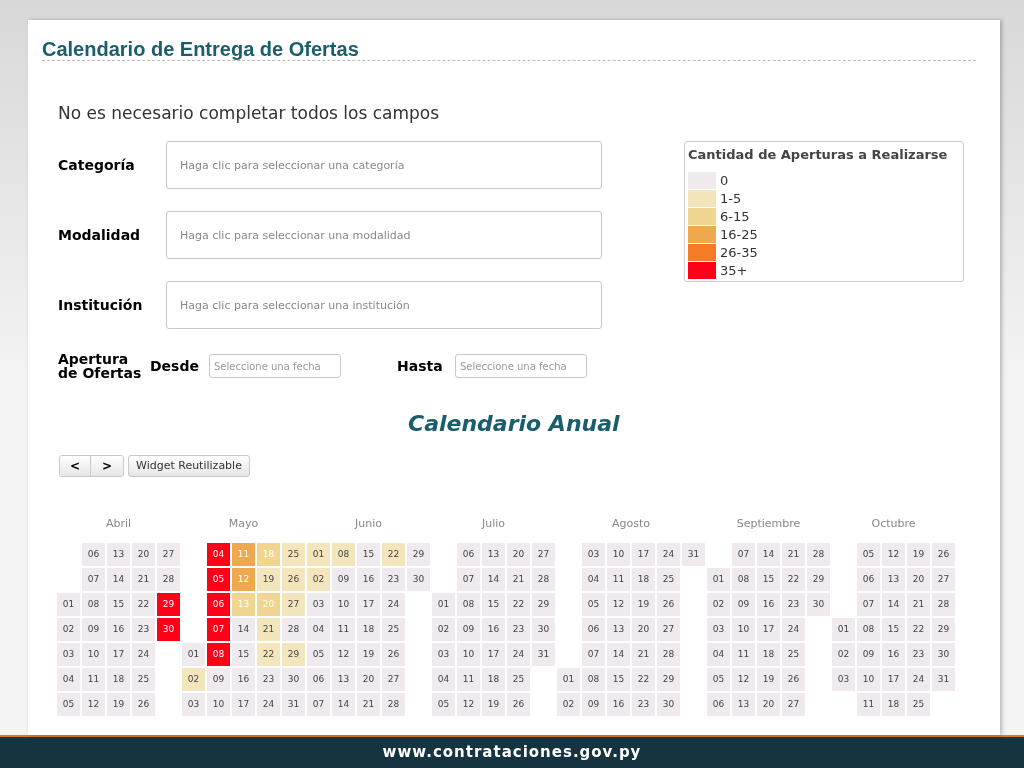  I want to click on select-field: Haga clic para seleccionar una institución, so click(384, 305).